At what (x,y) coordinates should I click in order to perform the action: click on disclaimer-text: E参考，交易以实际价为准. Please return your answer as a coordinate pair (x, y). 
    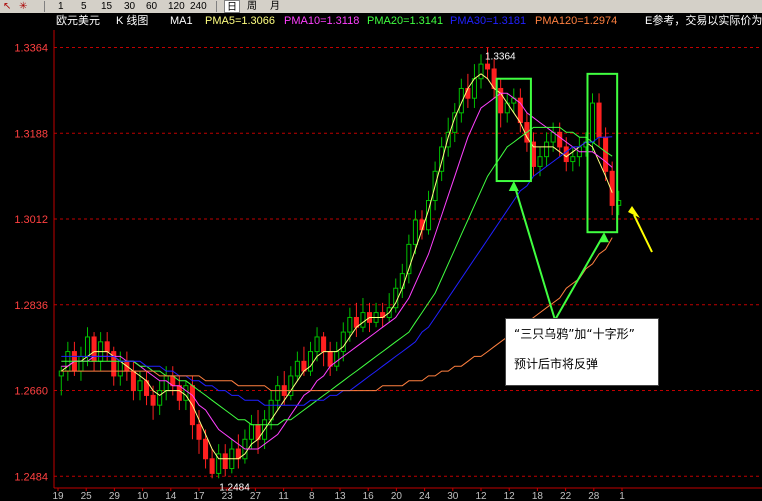
    Looking at the image, I should click on (703, 21).